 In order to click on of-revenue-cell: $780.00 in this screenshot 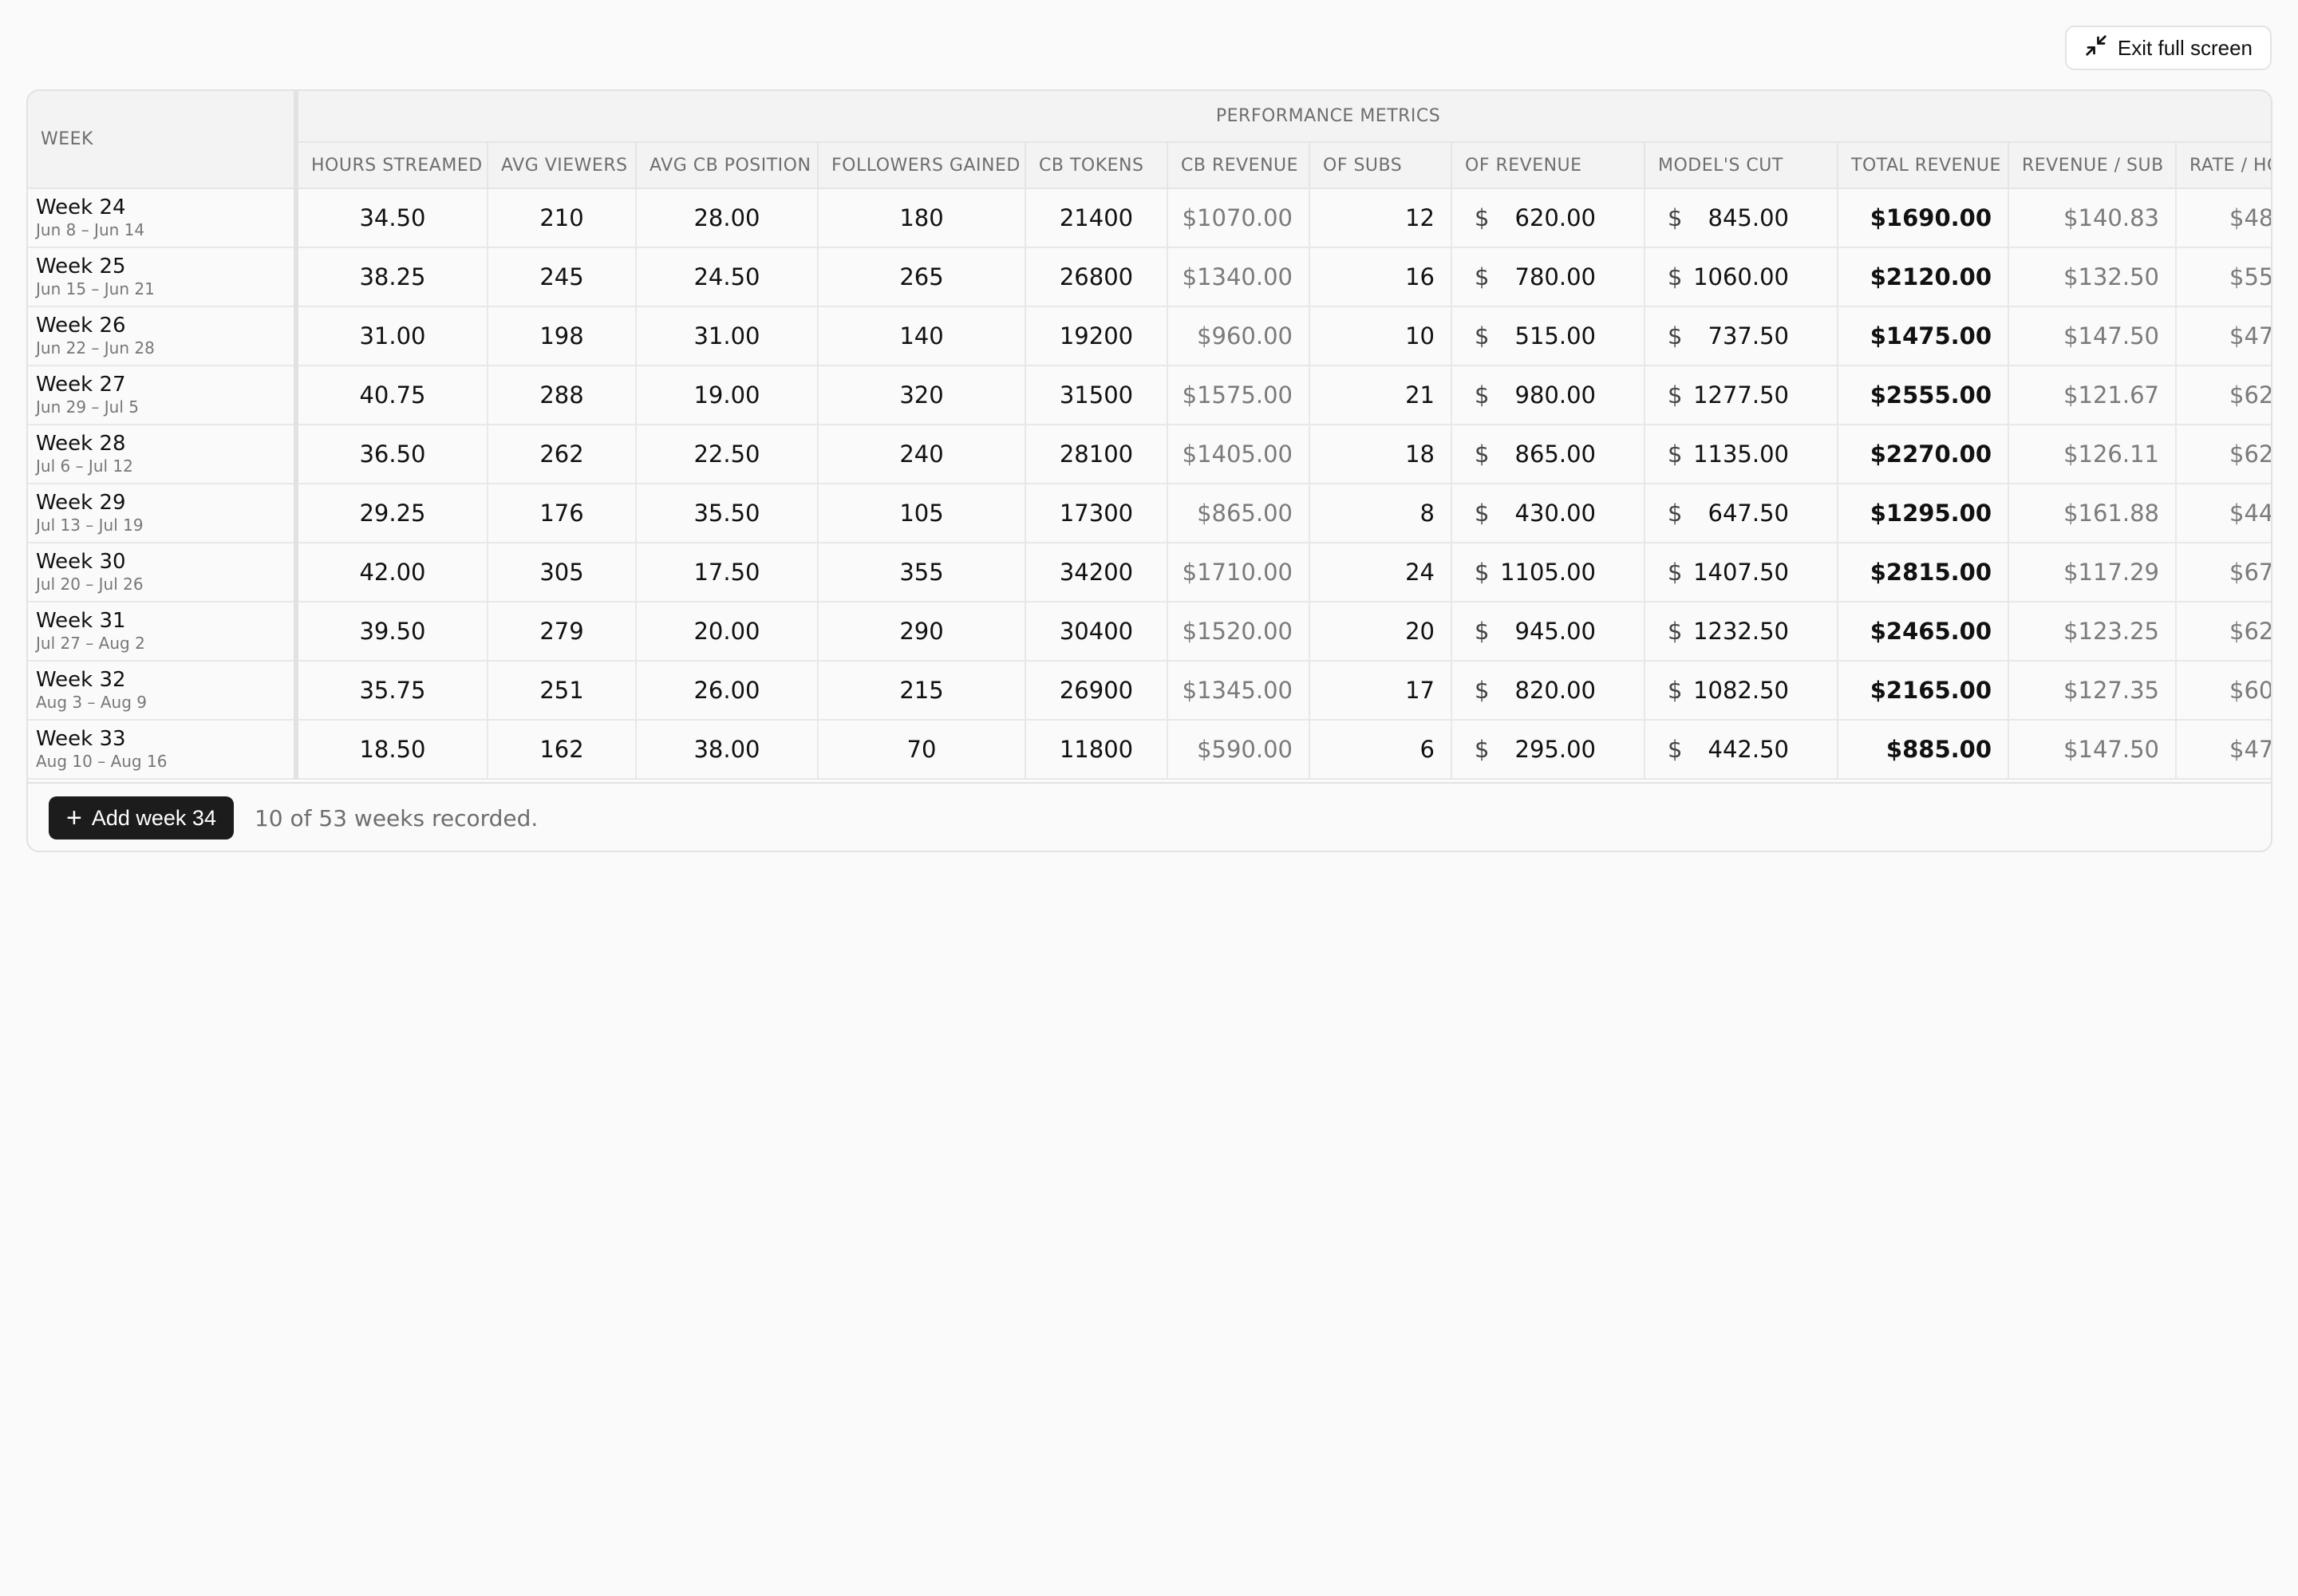, I will do `click(1548, 277)`.